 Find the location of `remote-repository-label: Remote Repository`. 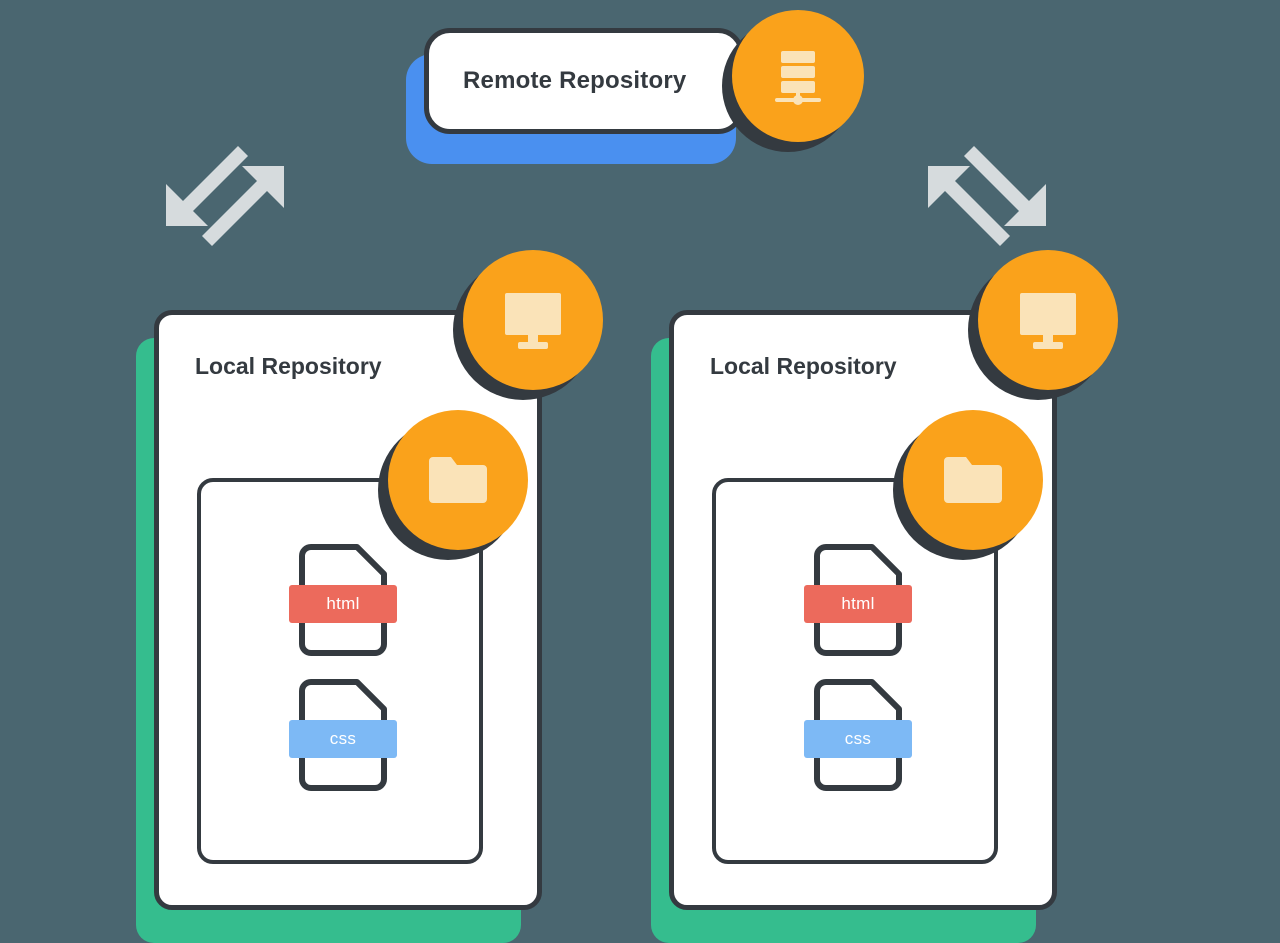

remote-repository-label: Remote Repository is located at coordinates (575, 80).